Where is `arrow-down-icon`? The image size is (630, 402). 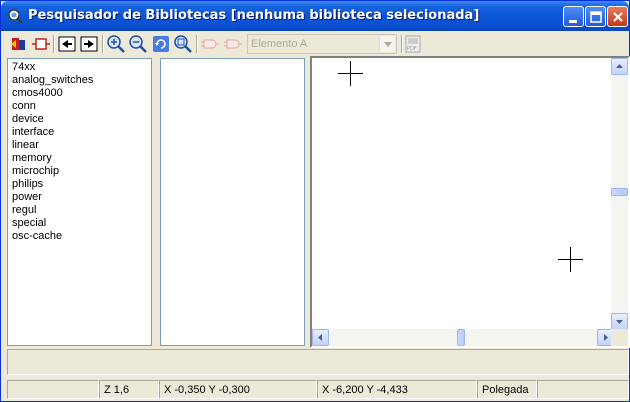
arrow-down-icon is located at coordinates (619, 322).